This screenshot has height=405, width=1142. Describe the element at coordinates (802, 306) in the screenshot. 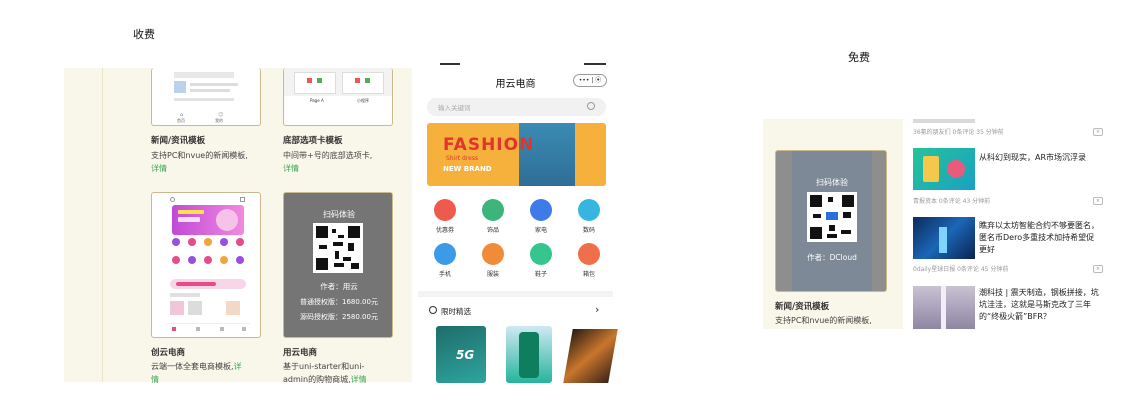

I see `free-news-template-title: 新闻/资讯模板` at that location.